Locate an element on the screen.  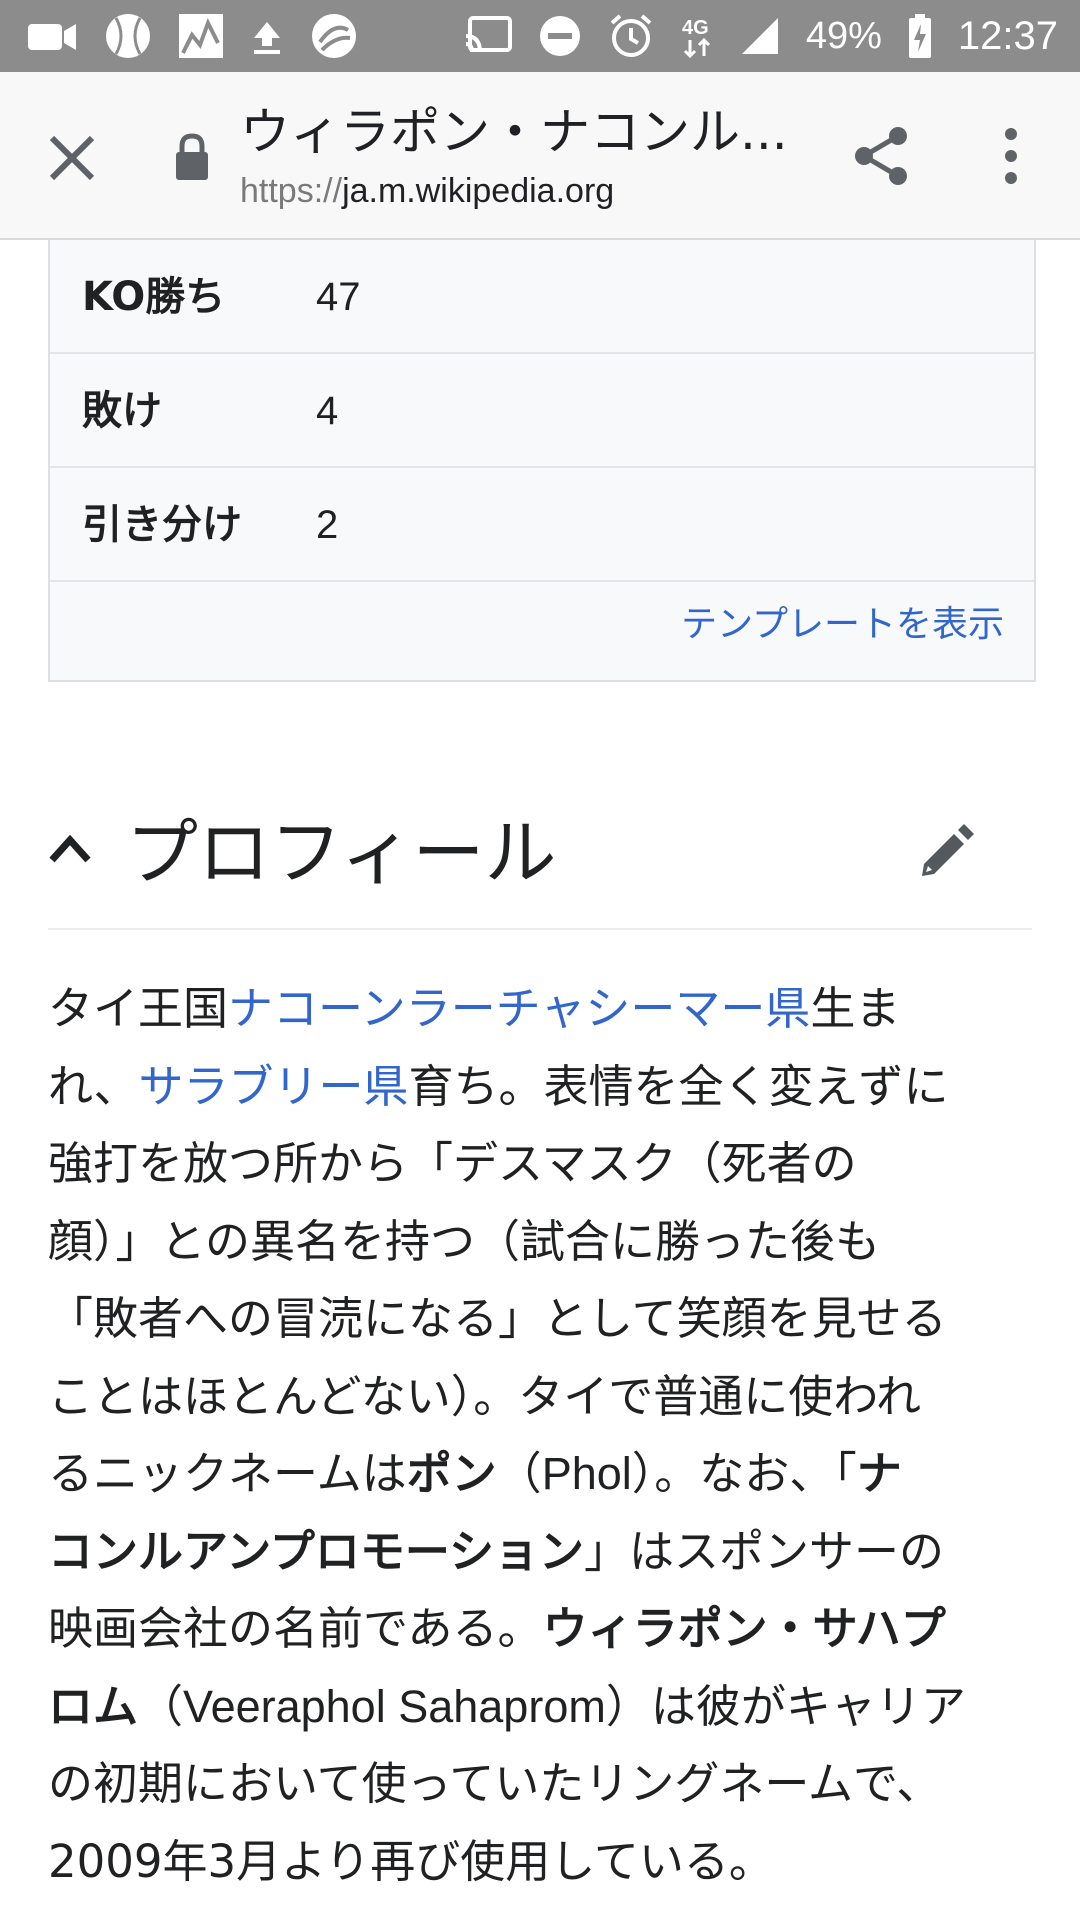
url-host: ja.m.wikipedia.org is located at coordinates (478, 191).